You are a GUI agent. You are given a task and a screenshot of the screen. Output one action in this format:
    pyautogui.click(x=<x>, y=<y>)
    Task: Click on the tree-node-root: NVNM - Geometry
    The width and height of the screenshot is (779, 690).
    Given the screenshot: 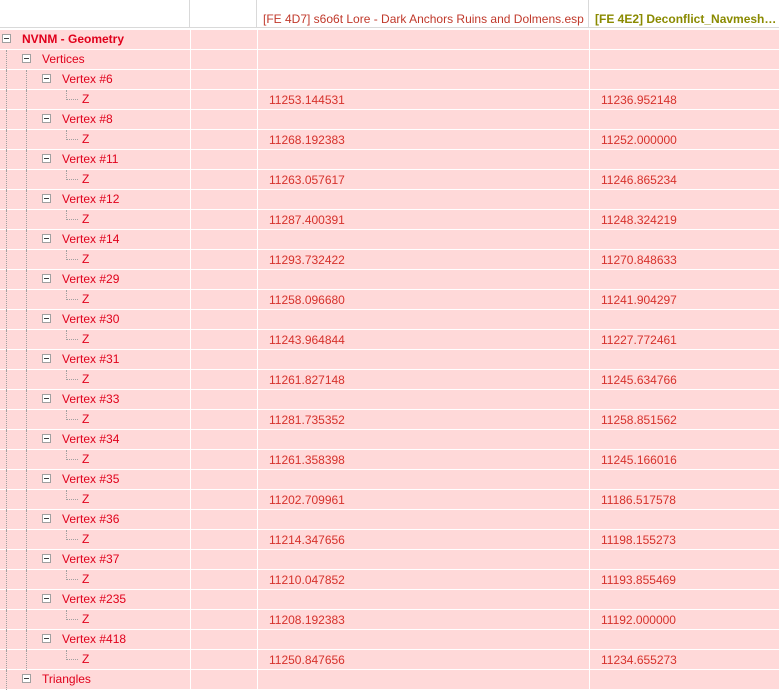 What is the action you would take?
    pyautogui.click(x=389, y=40)
    